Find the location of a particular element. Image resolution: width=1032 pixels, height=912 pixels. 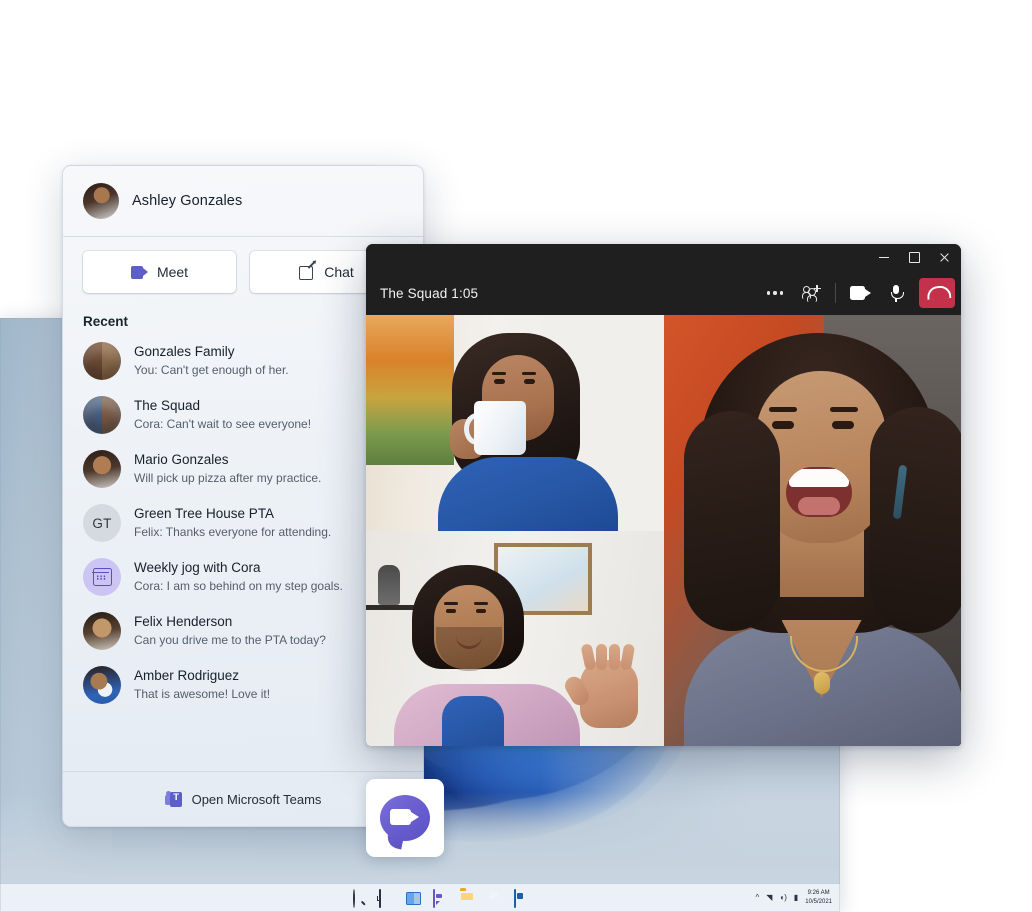

chat-preview: That is awesome! Love it! is located at coordinates (202, 693).